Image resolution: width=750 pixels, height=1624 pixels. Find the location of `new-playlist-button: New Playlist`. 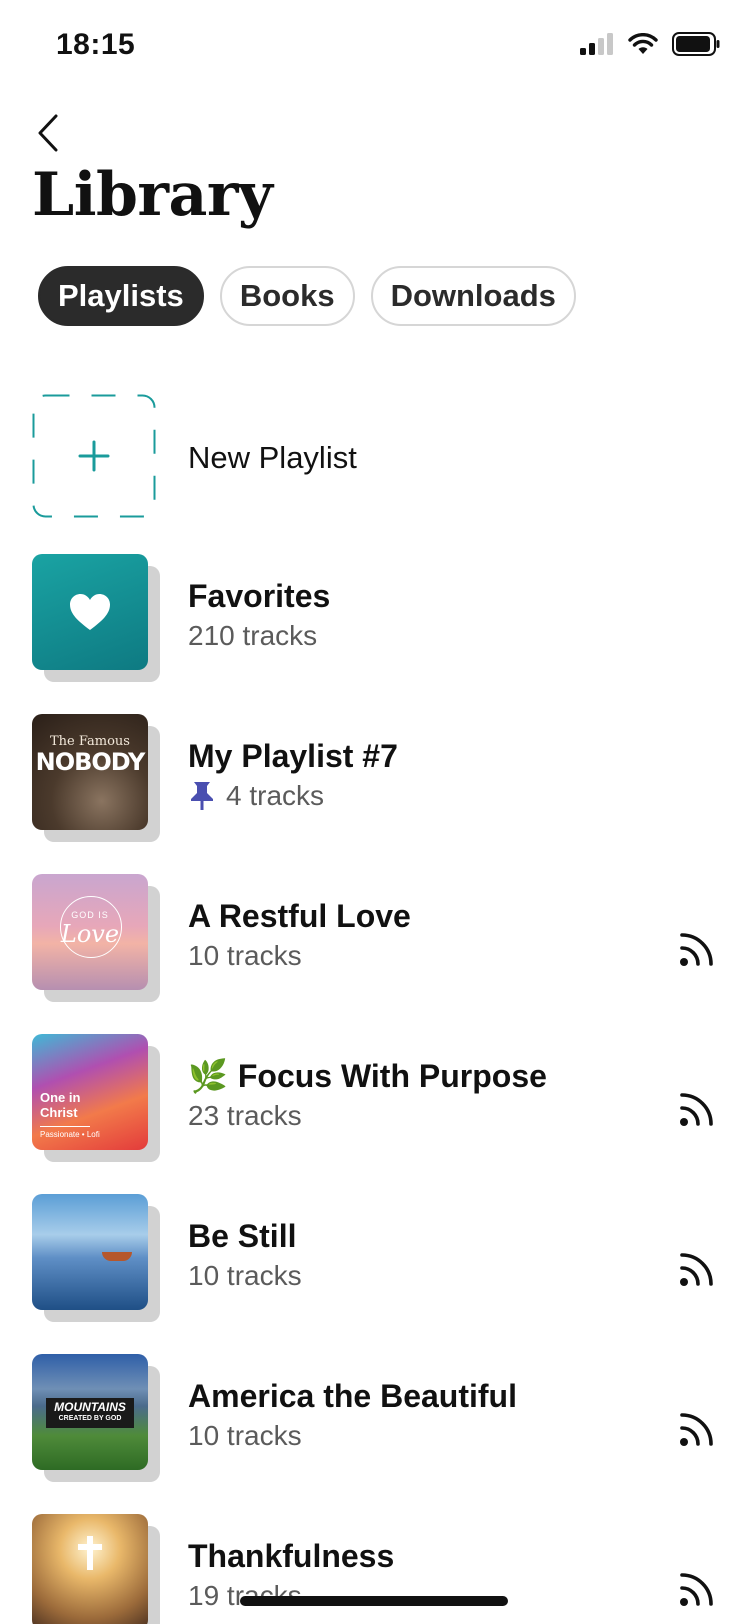

new-playlist-button: New Playlist is located at coordinates (377, 458).